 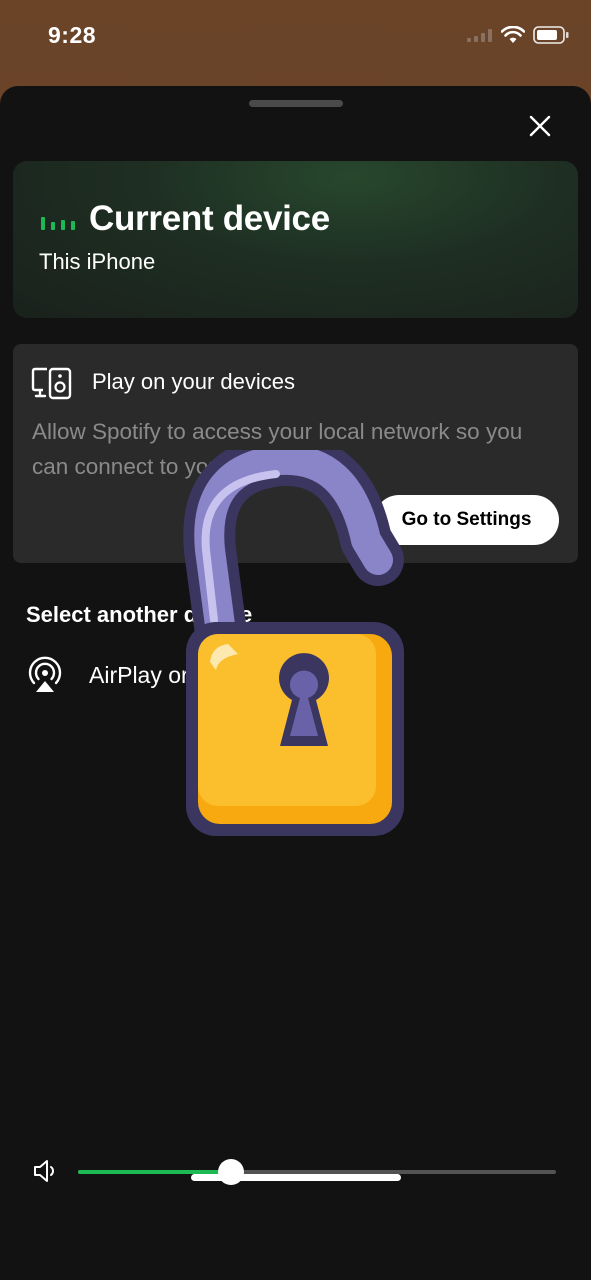 What do you see at coordinates (293, 643) in the screenshot?
I see `unlocked-padlock-overlay-icon` at bounding box center [293, 643].